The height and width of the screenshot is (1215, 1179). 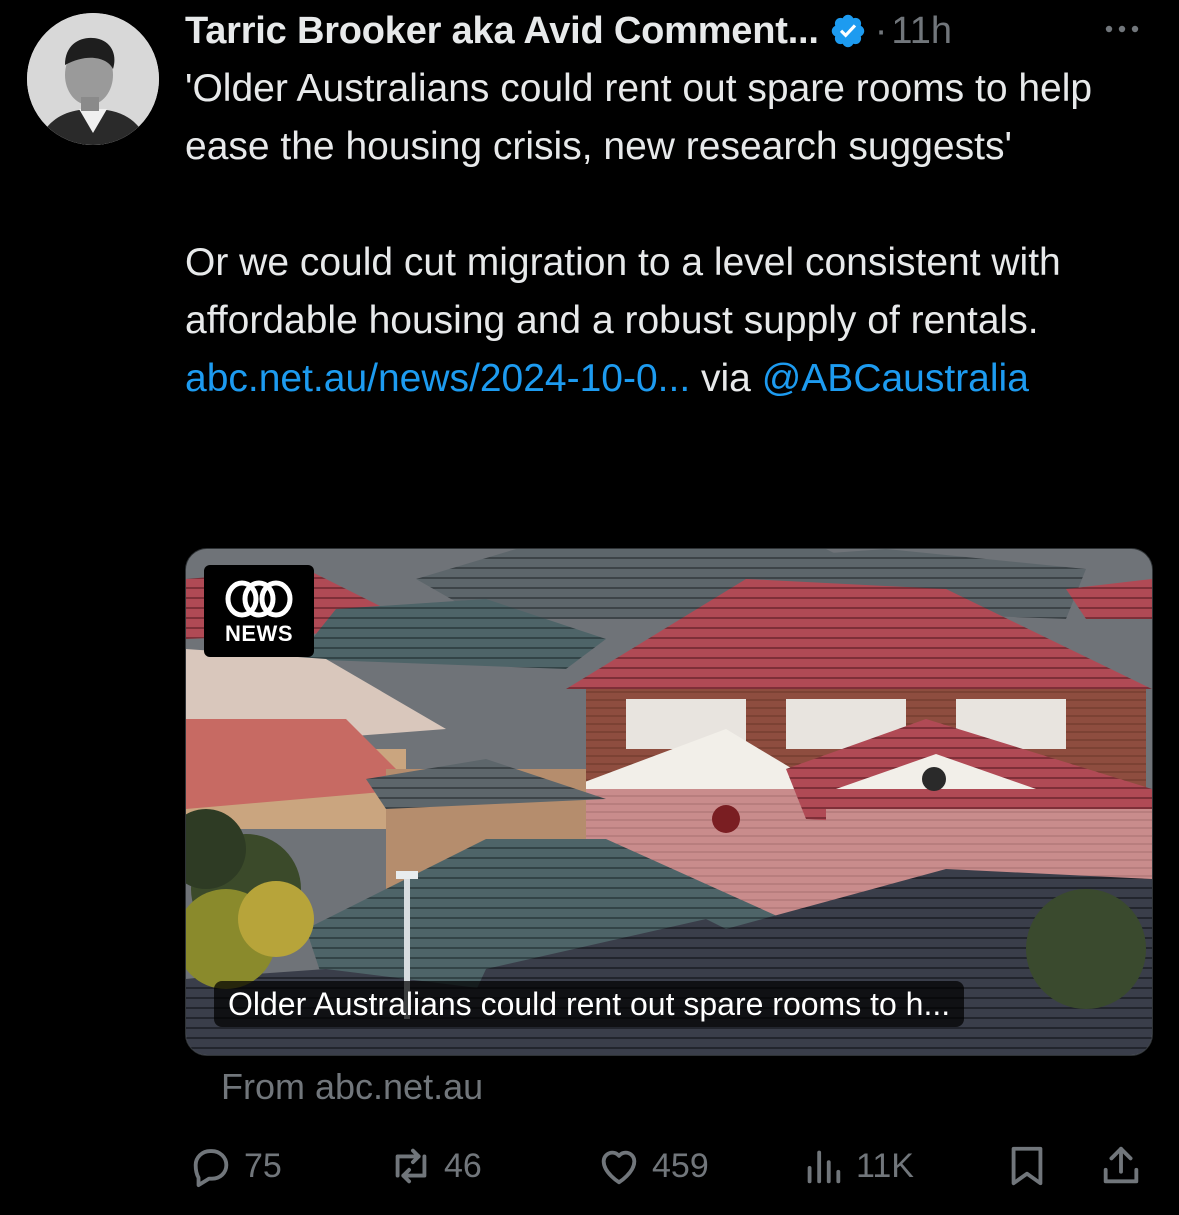 I want to click on like-count: 459, so click(x=680, y=1165).